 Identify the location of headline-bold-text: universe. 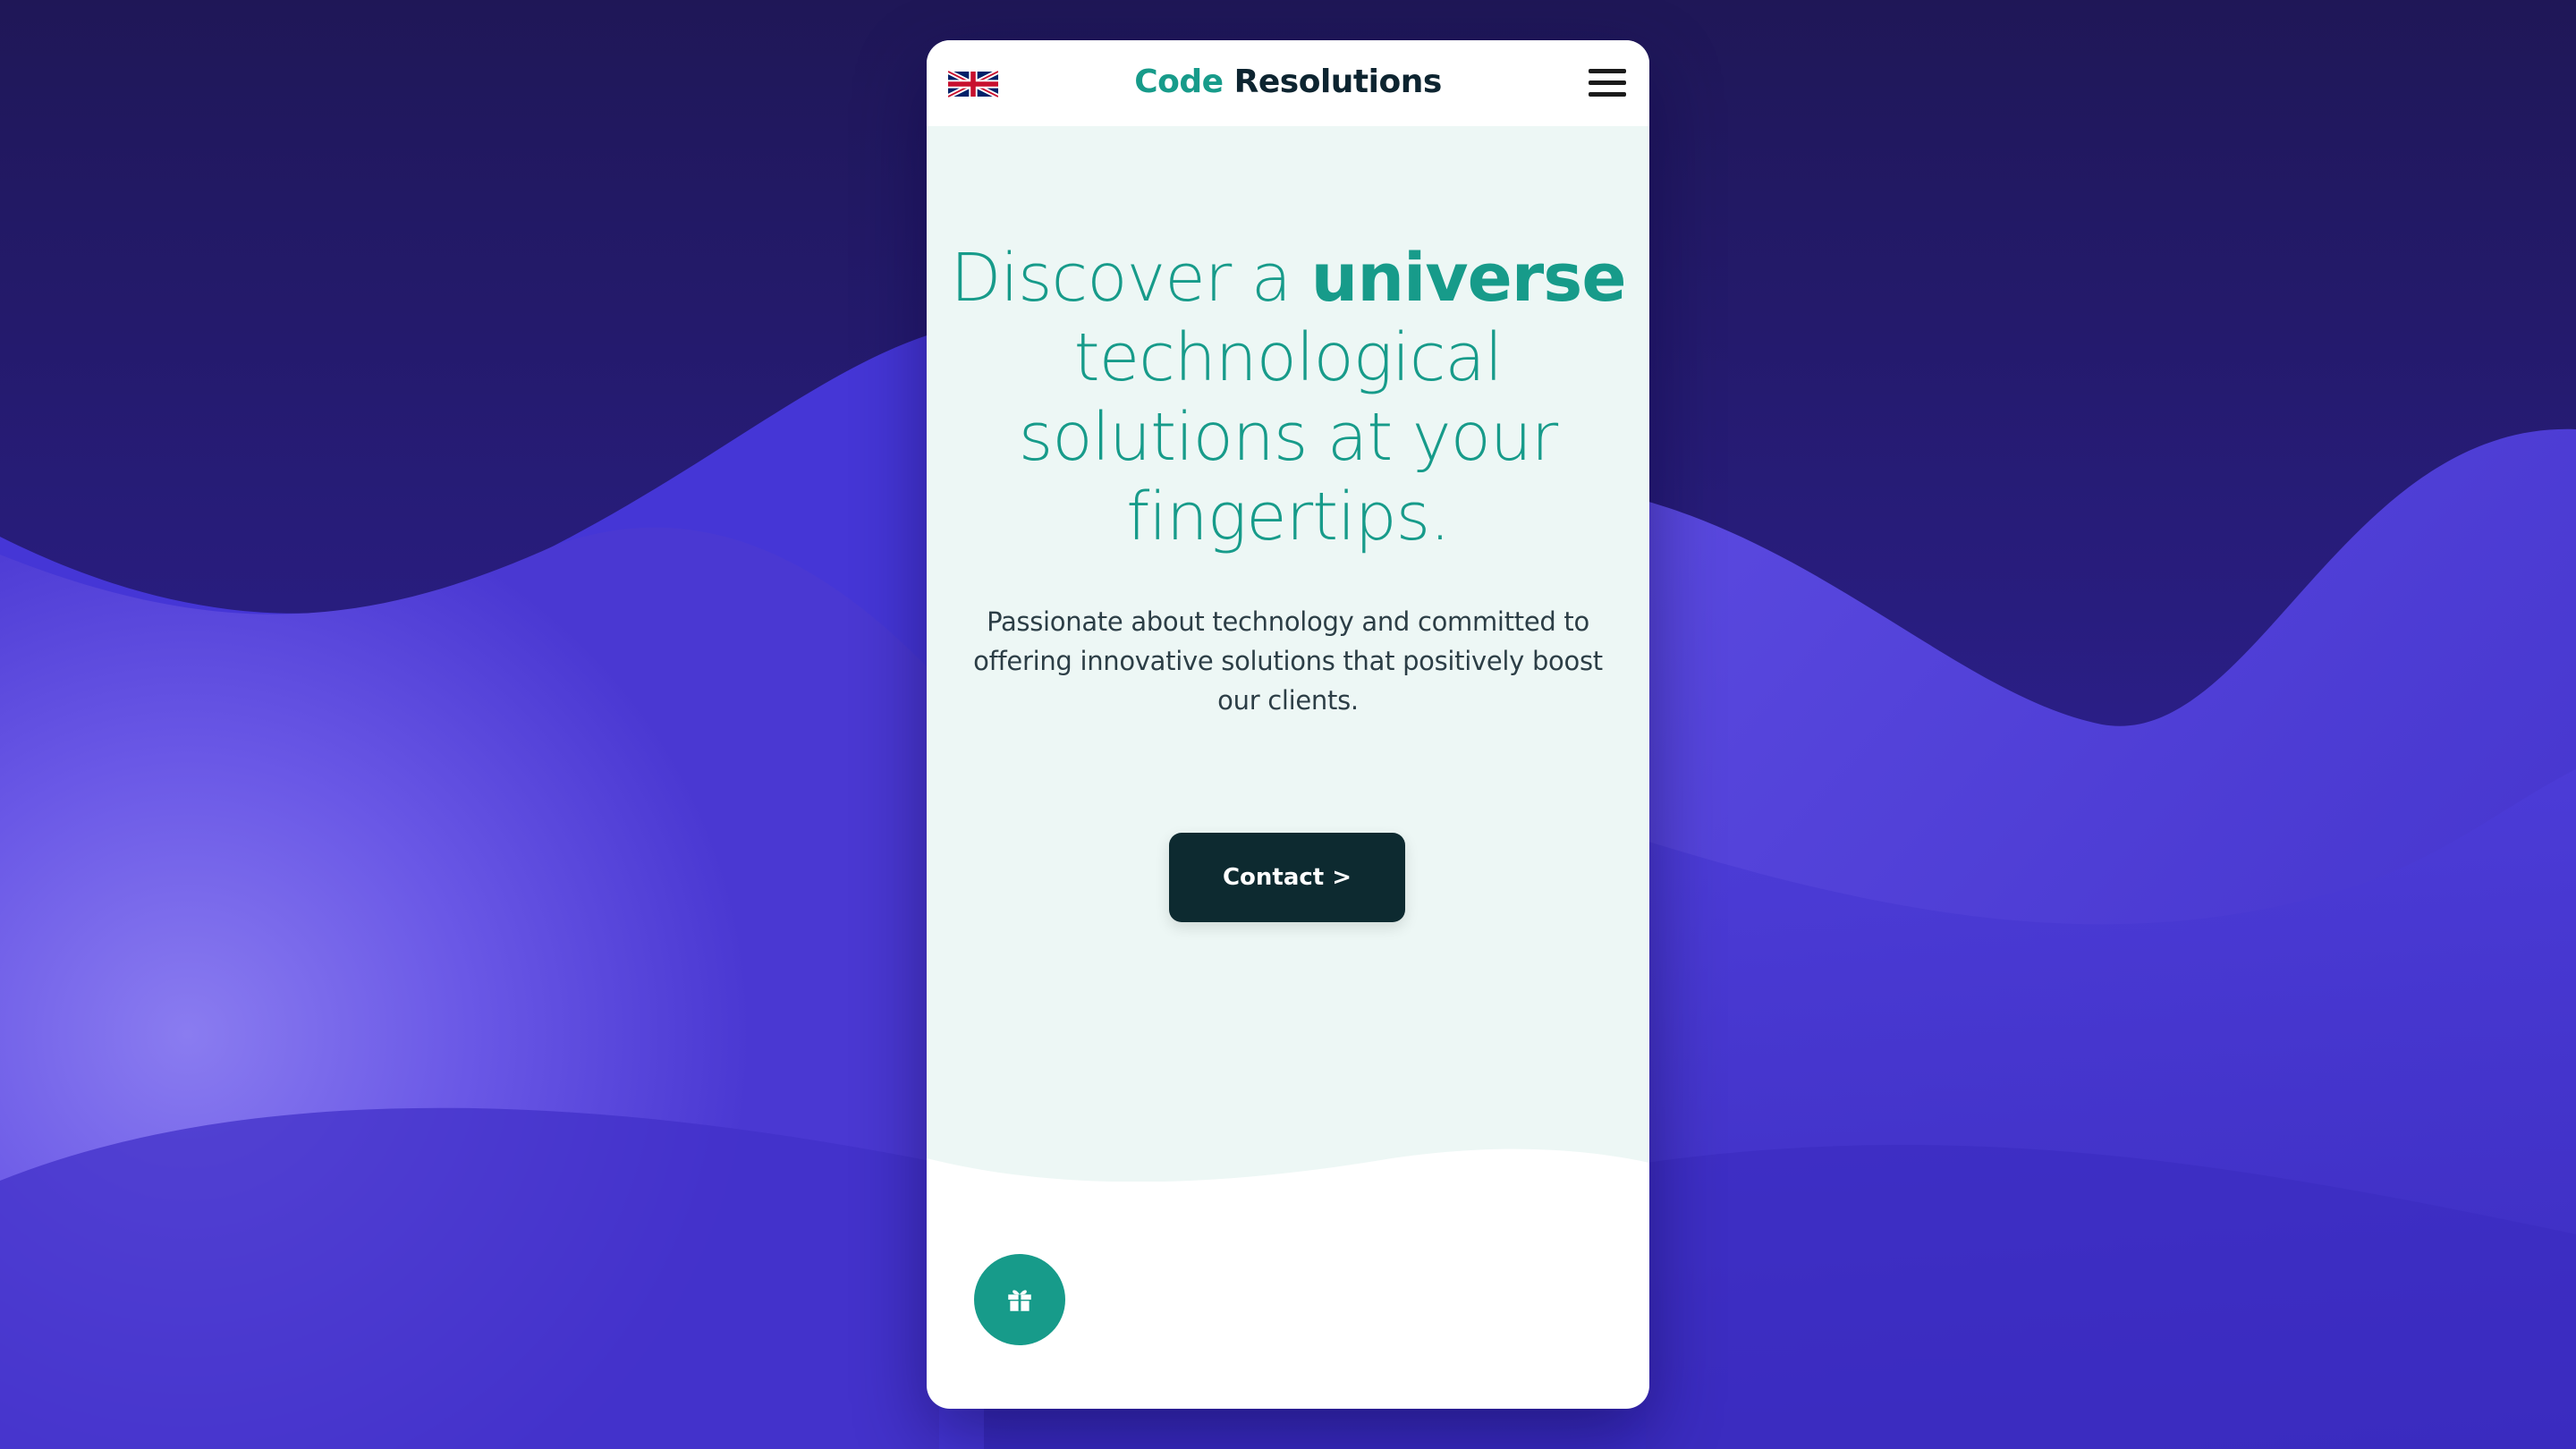
(1468, 278).